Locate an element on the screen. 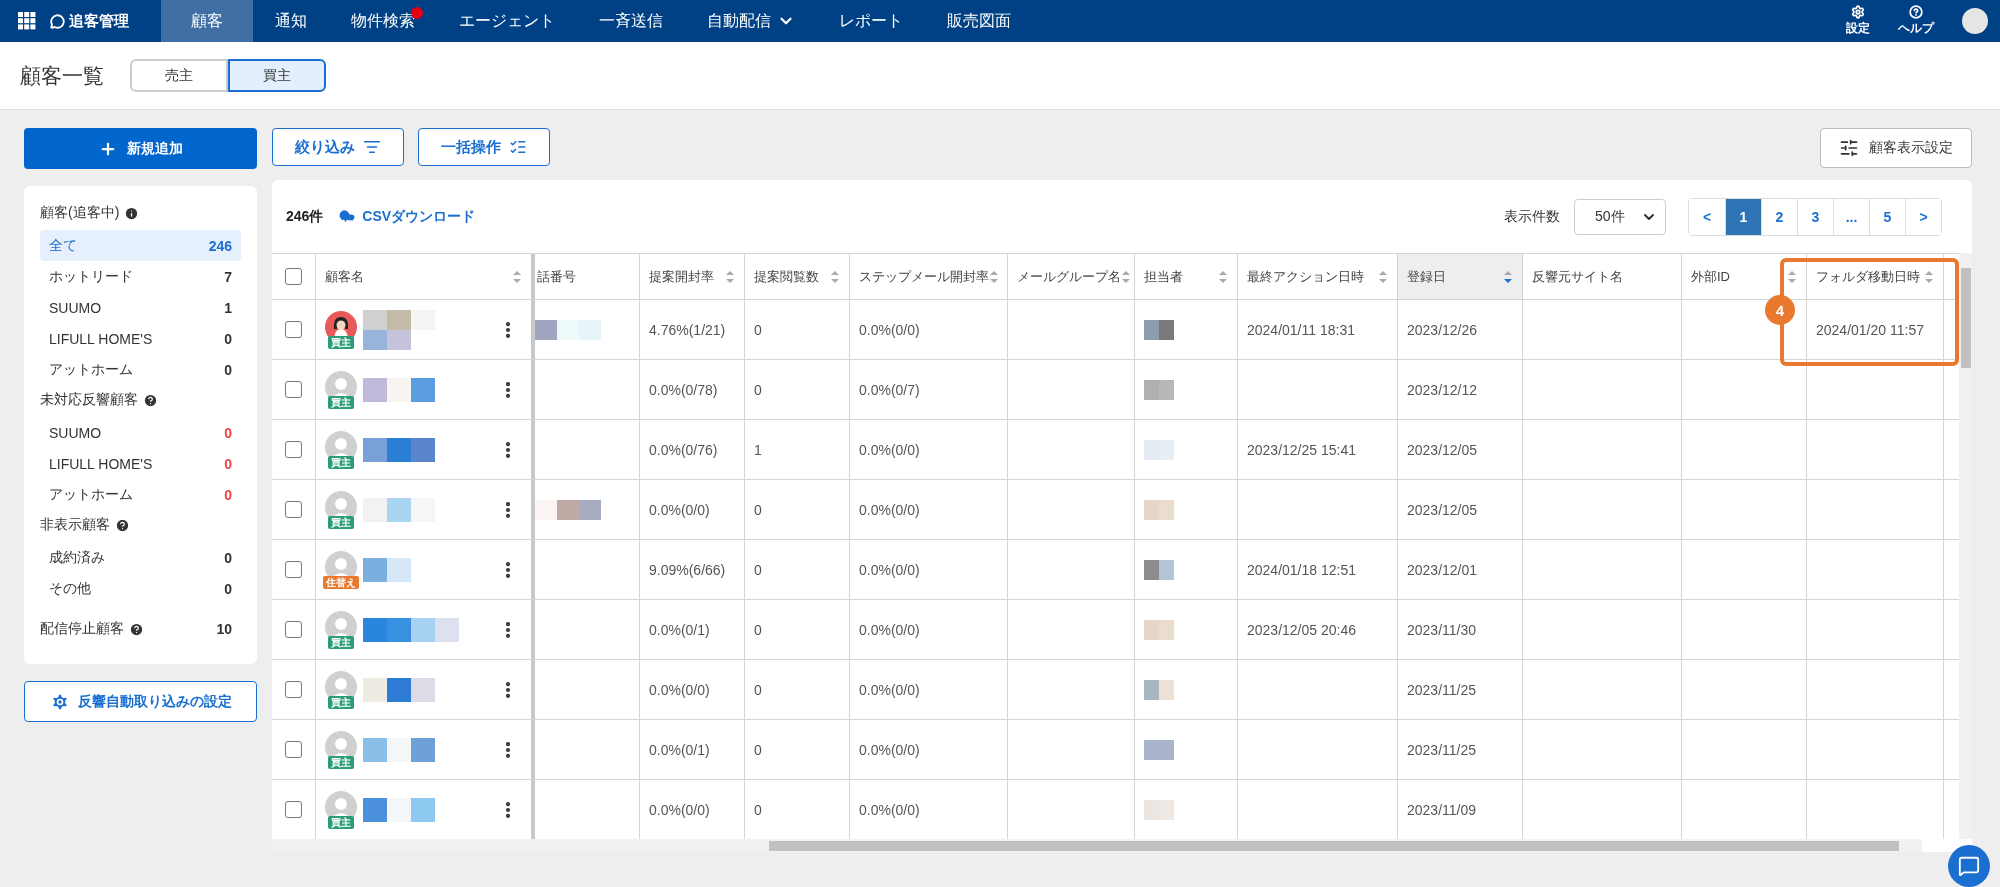  settings-button: 設定 is located at coordinates (1858, 21).